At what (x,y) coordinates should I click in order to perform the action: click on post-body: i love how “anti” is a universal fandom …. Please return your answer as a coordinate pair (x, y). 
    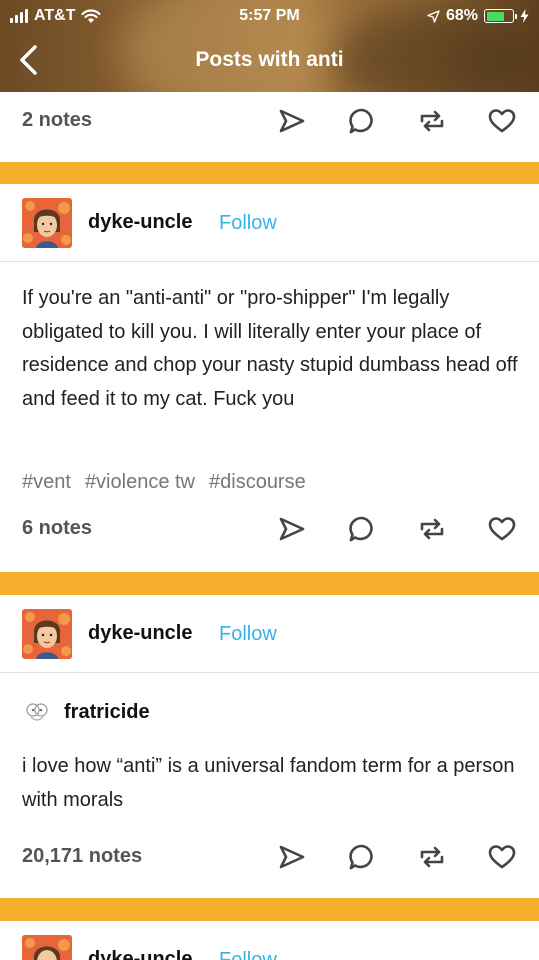
    Looking at the image, I should click on (268, 783).